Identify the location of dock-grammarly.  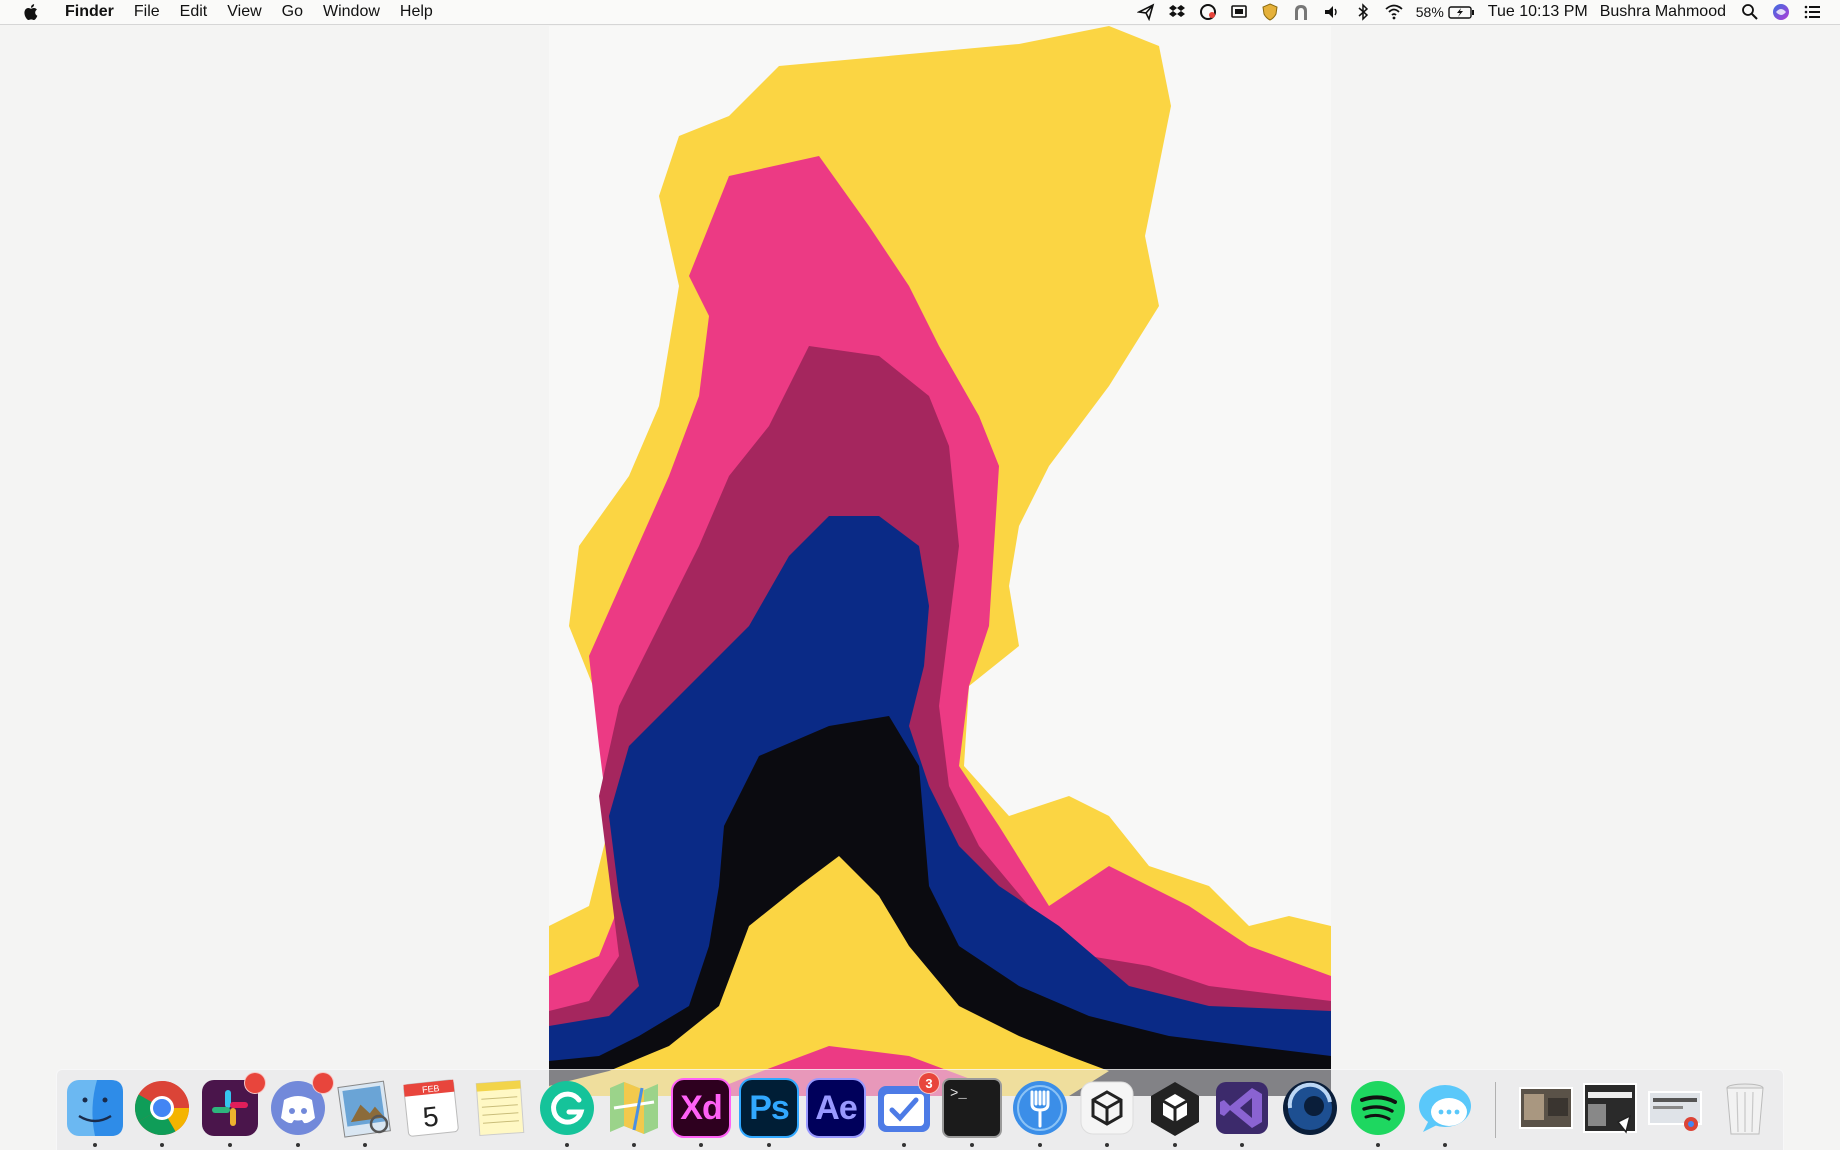
(567, 1108).